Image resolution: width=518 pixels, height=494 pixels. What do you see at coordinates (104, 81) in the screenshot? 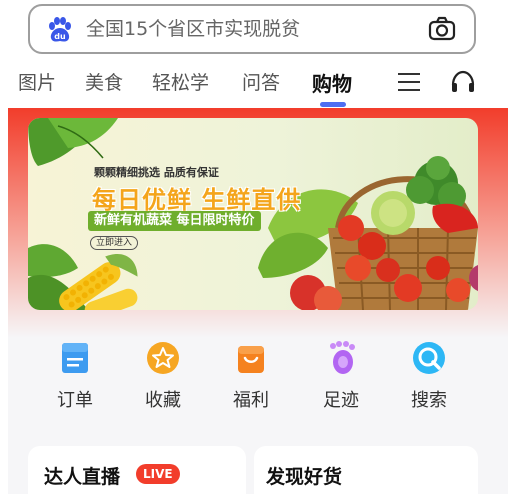
I see `tab-food: 美食` at bounding box center [104, 81].